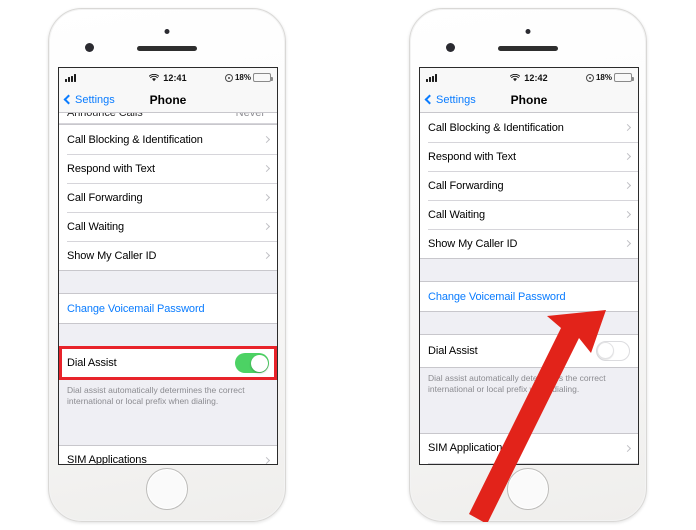  I want to click on status-center: 12:41, so click(168, 78).